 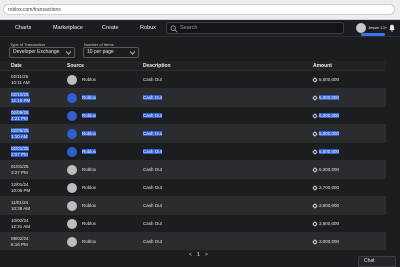 I want to click on nav-charts: Charts, so click(x=23, y=28).